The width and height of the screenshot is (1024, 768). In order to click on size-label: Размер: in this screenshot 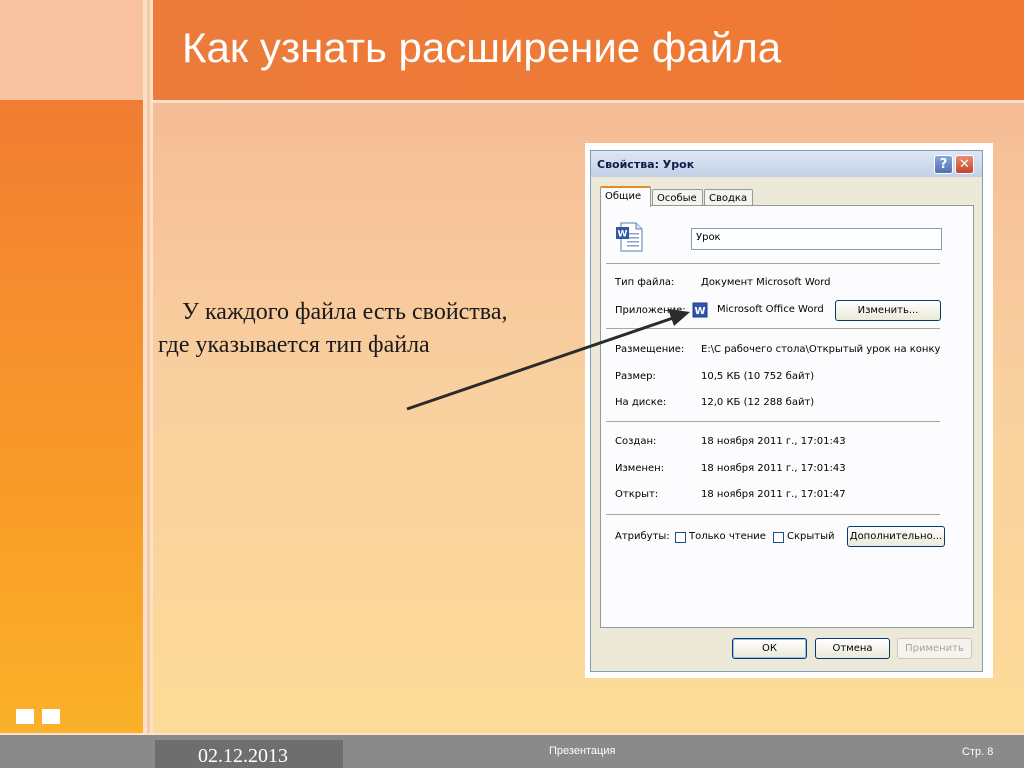, I will do `click(635, 376)`.